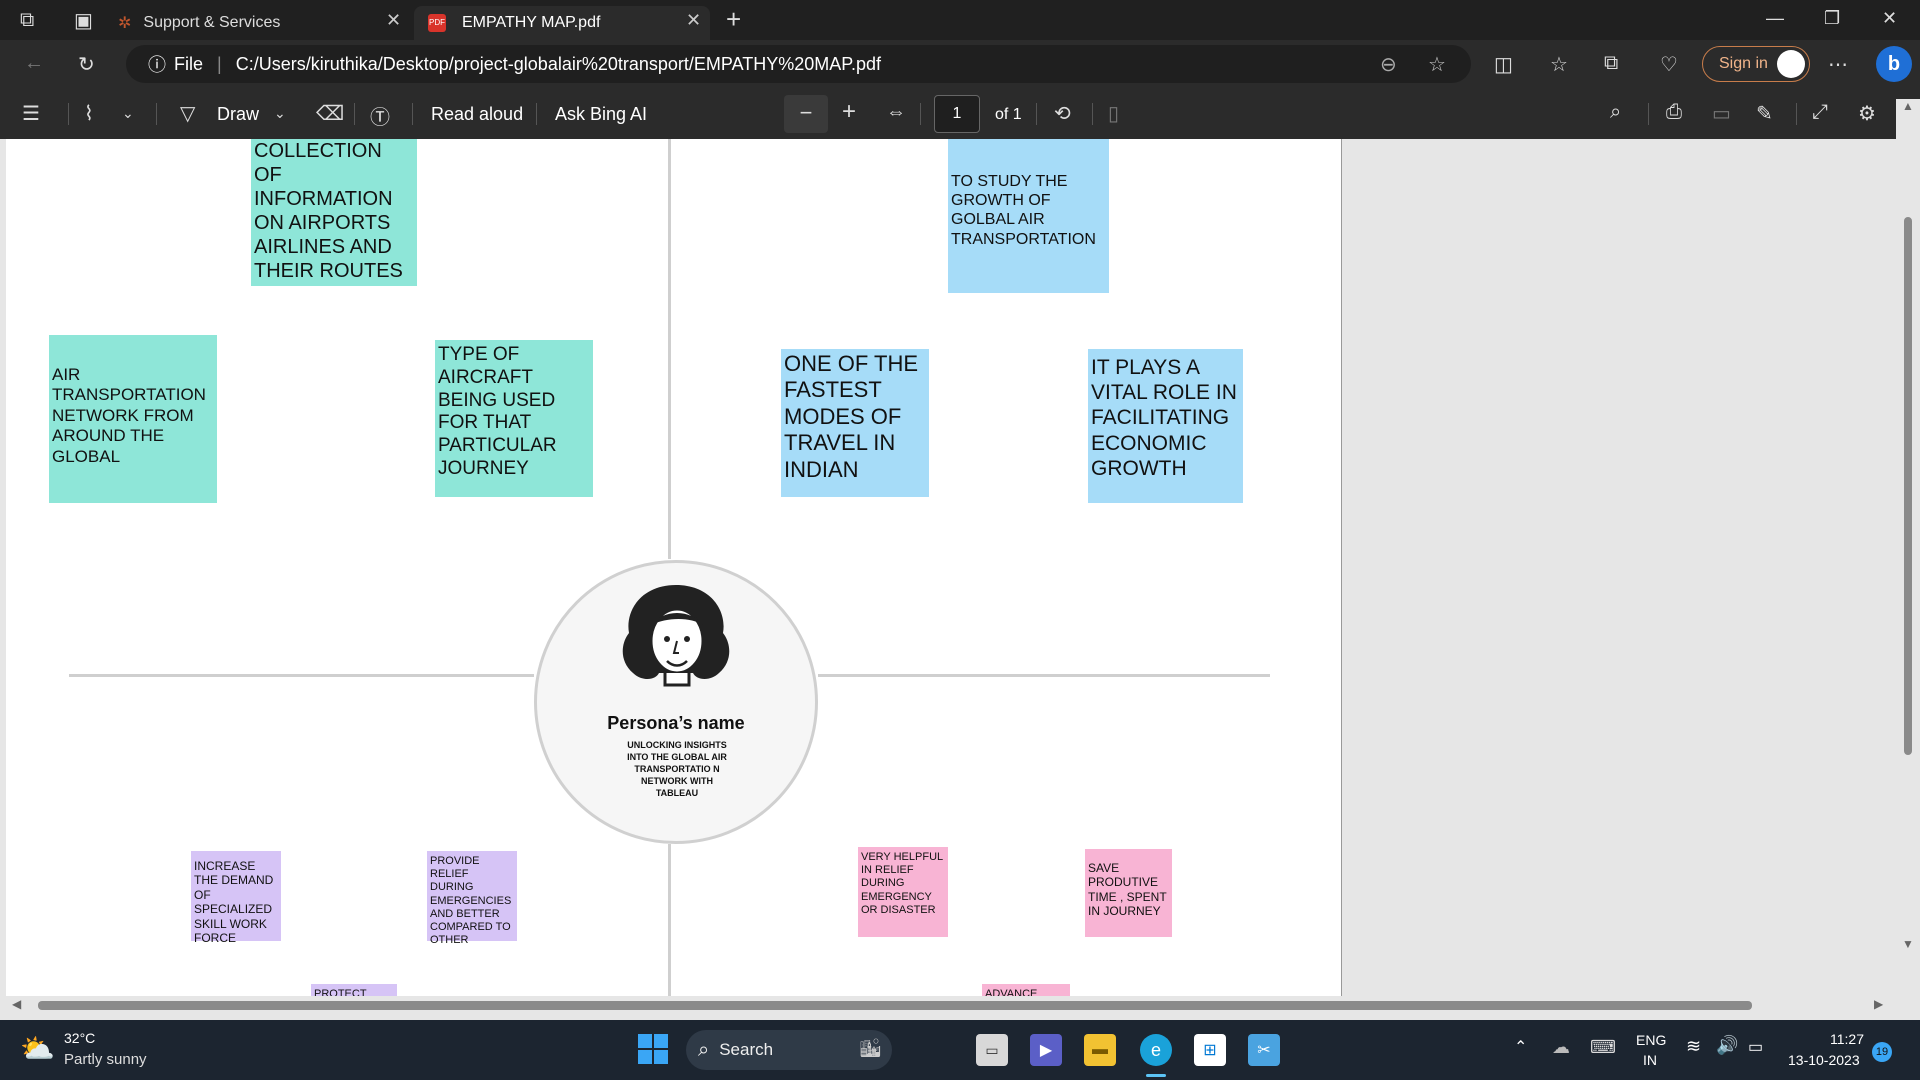 Image resolution: width=1920 pixels, height=1080 pixels. Describe the element at coordinates (1561, 1047) in the screenshot. I see `onedrive-error-icon: ☁` at that location.